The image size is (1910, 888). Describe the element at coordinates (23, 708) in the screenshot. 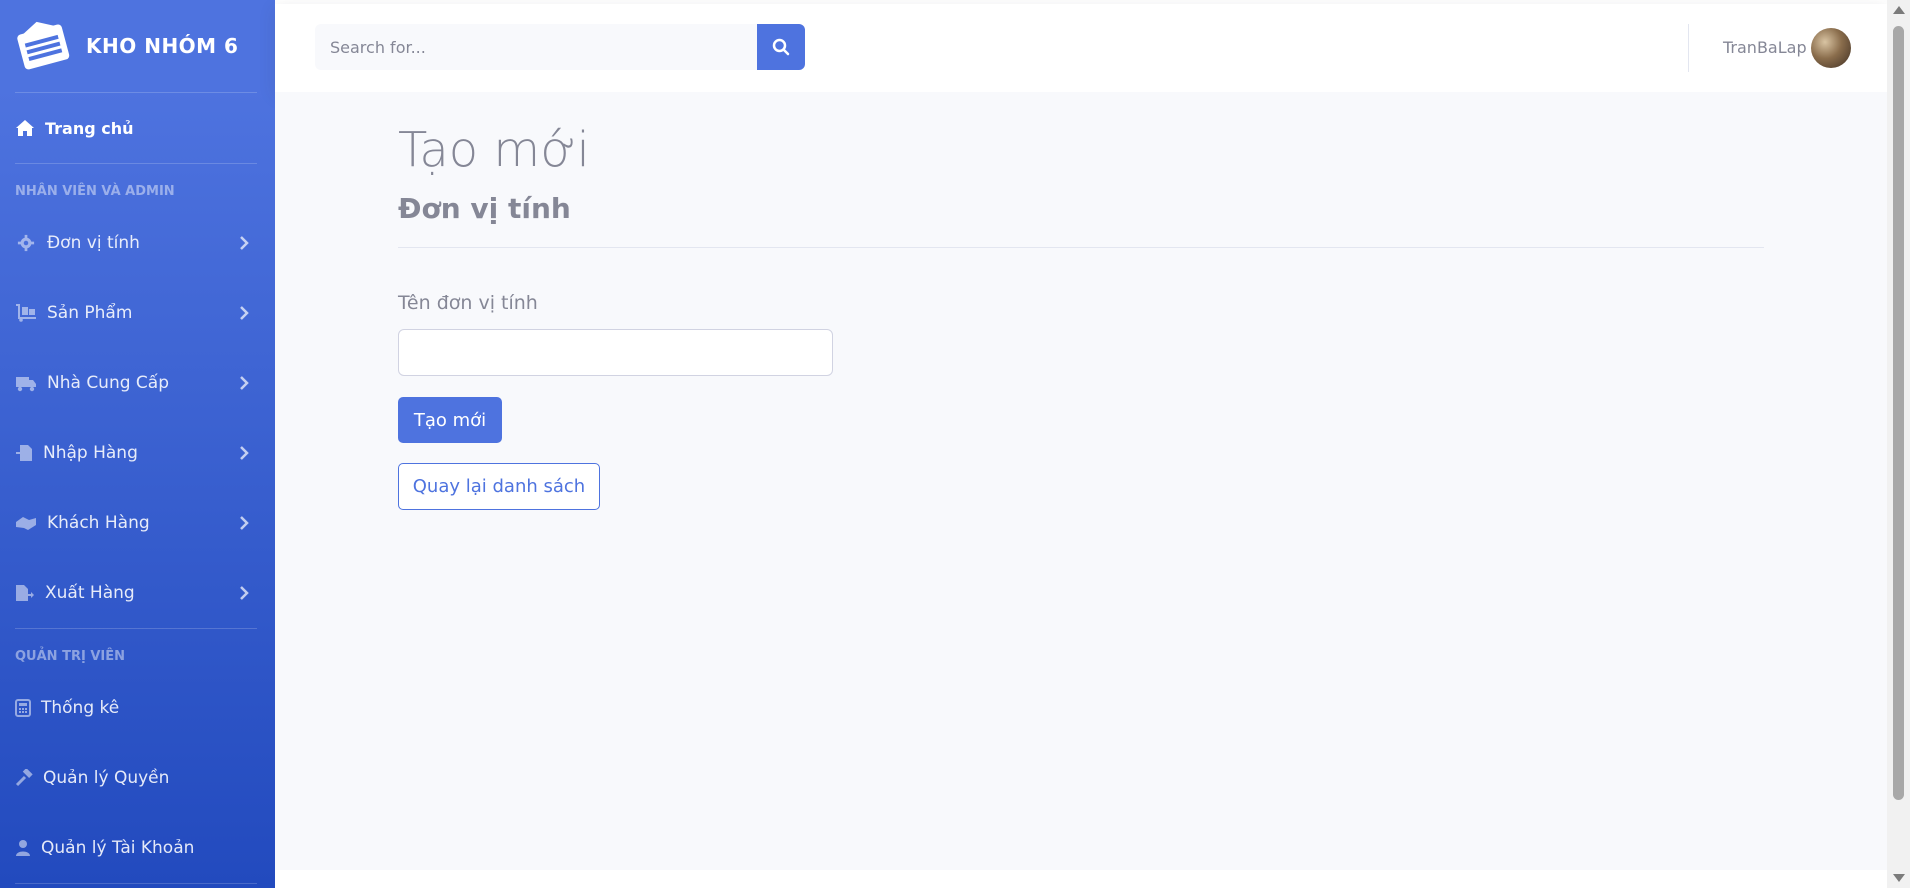

I see `calculator-icon` at that location.